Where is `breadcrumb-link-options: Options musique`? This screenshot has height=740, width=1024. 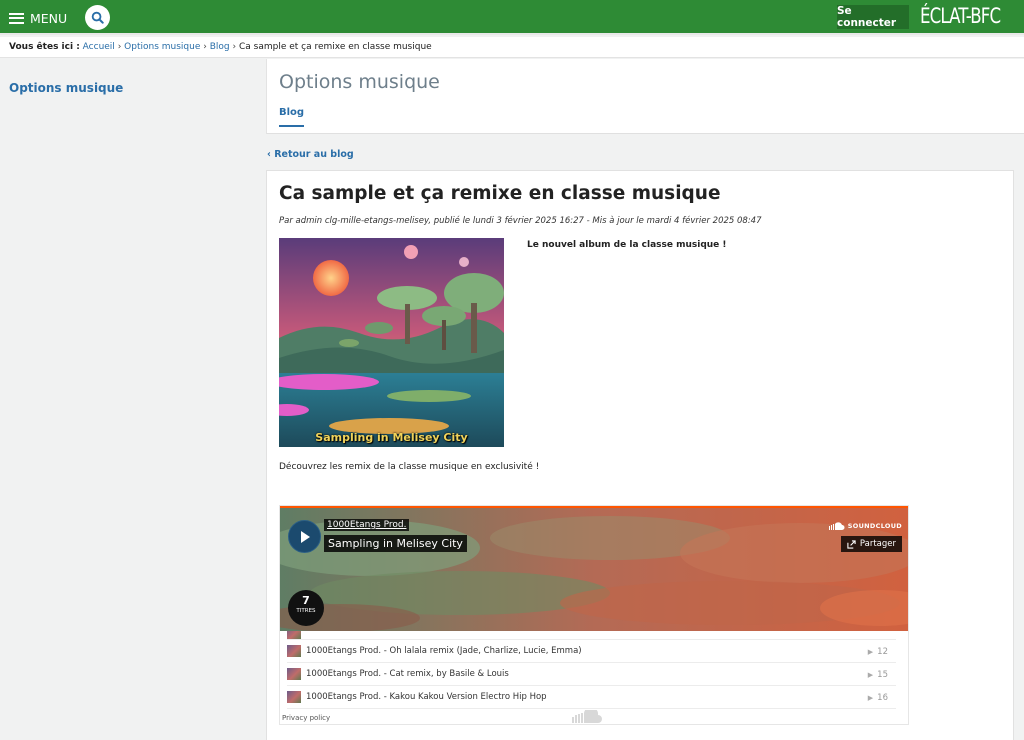 breadcrumb-link-options: Options musique is located at coordinates (162, 47).